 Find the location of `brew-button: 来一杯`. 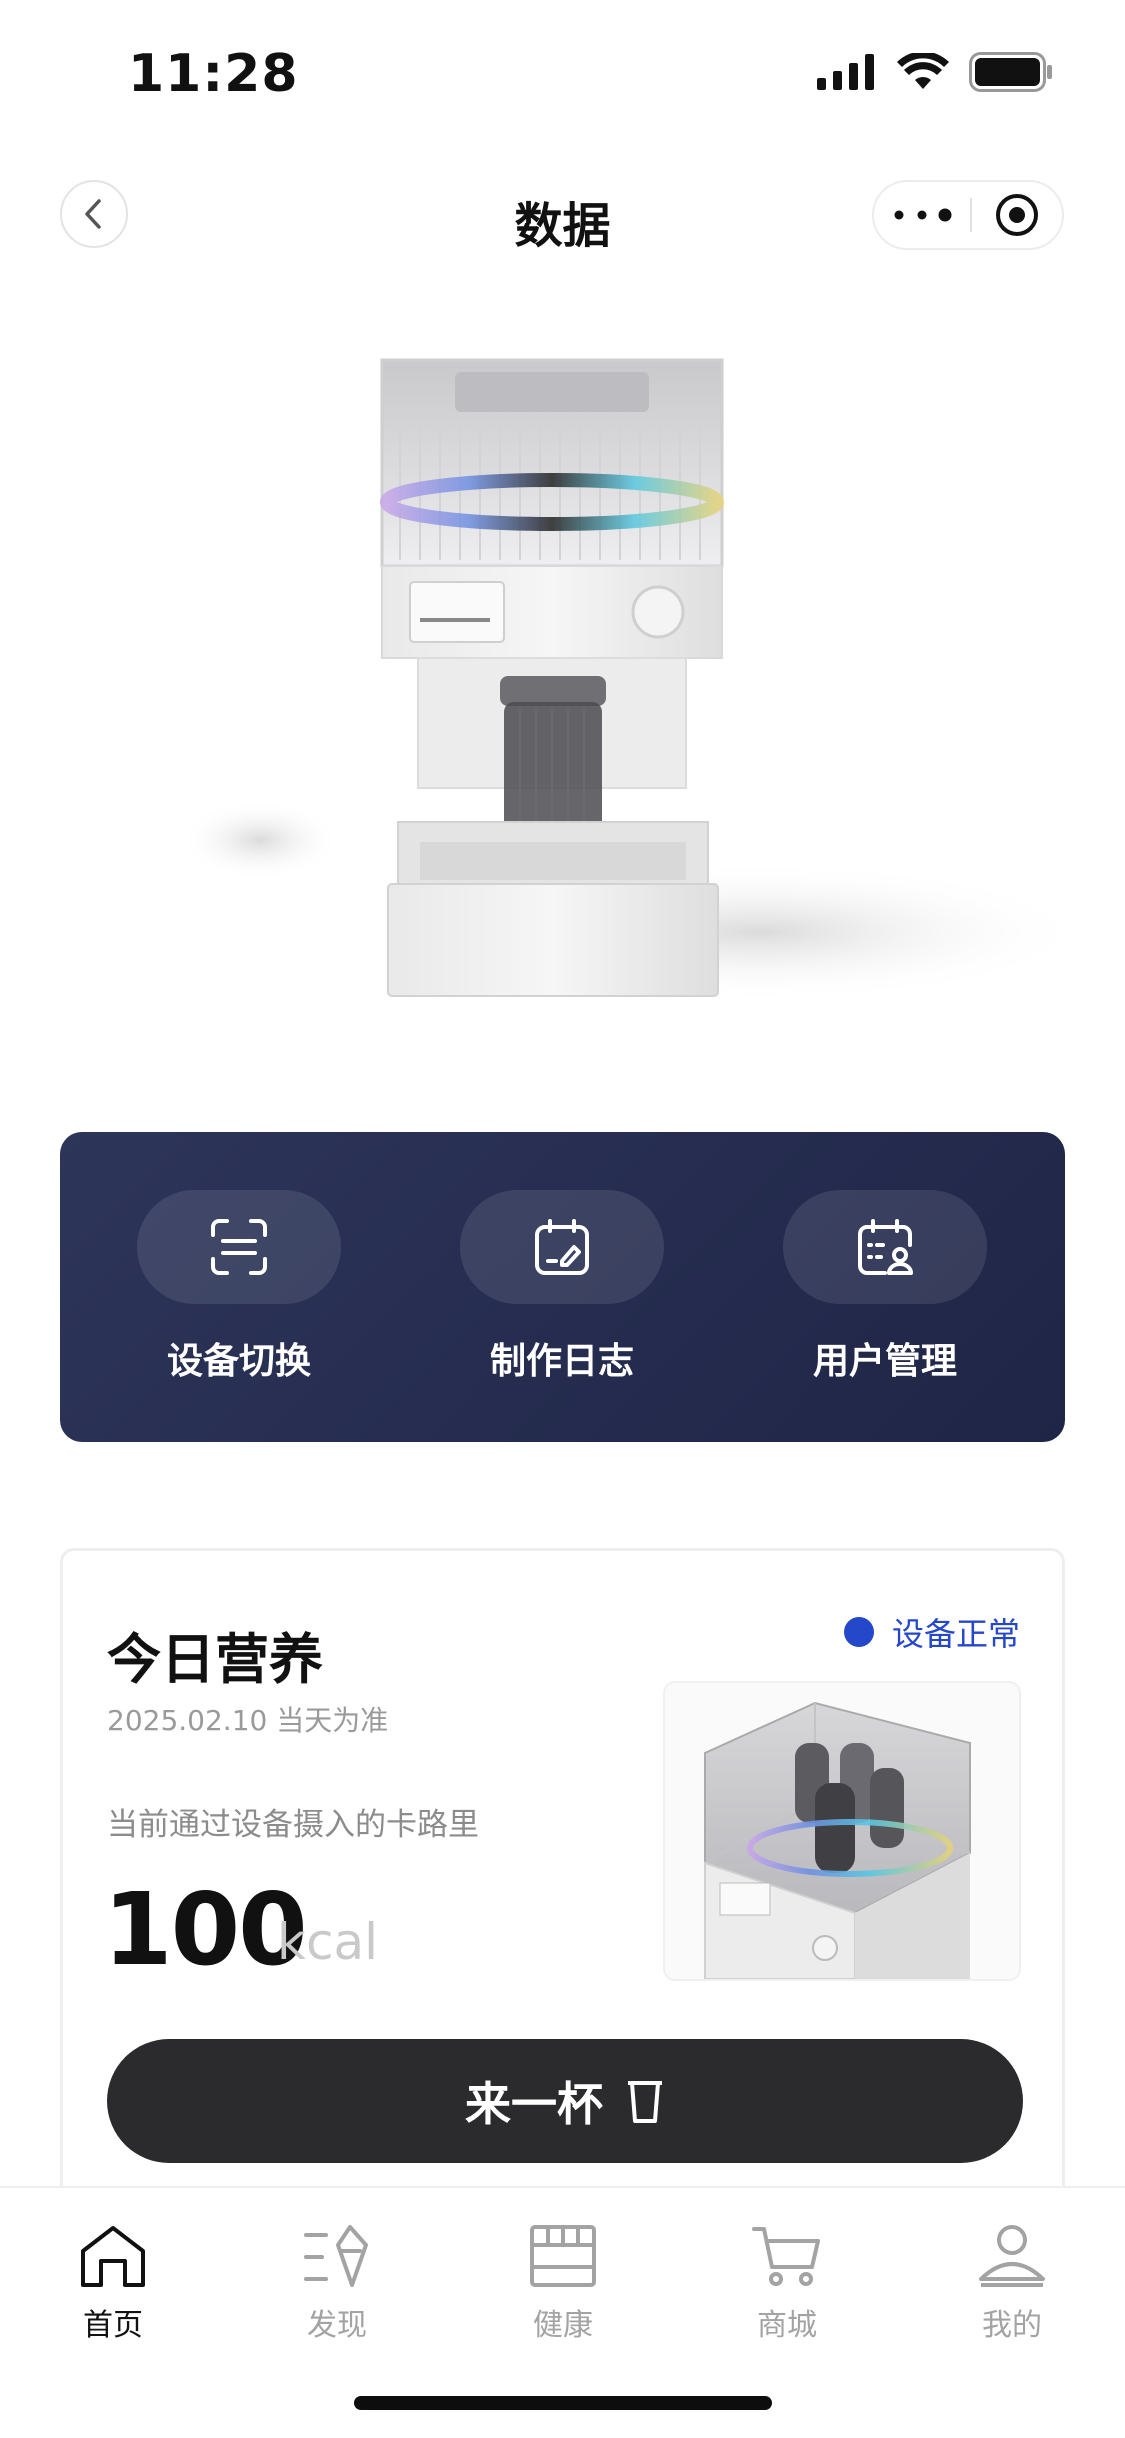

brew-button: 来一杯 is located at coordinates (565, 2101).